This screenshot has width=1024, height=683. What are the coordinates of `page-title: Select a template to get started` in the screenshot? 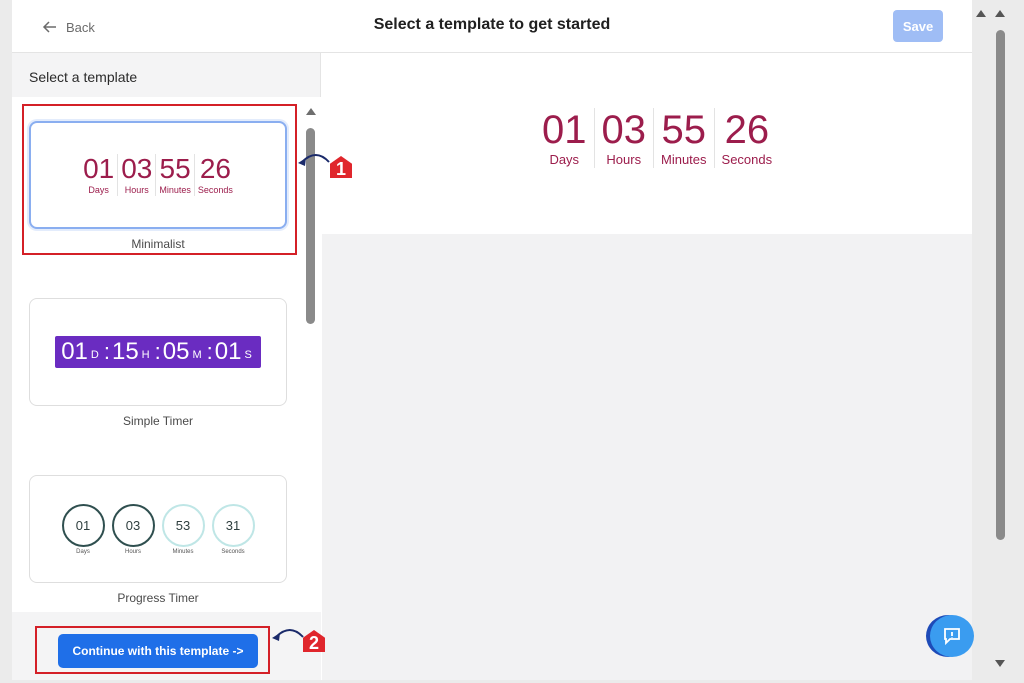 It's located at (492, 24).